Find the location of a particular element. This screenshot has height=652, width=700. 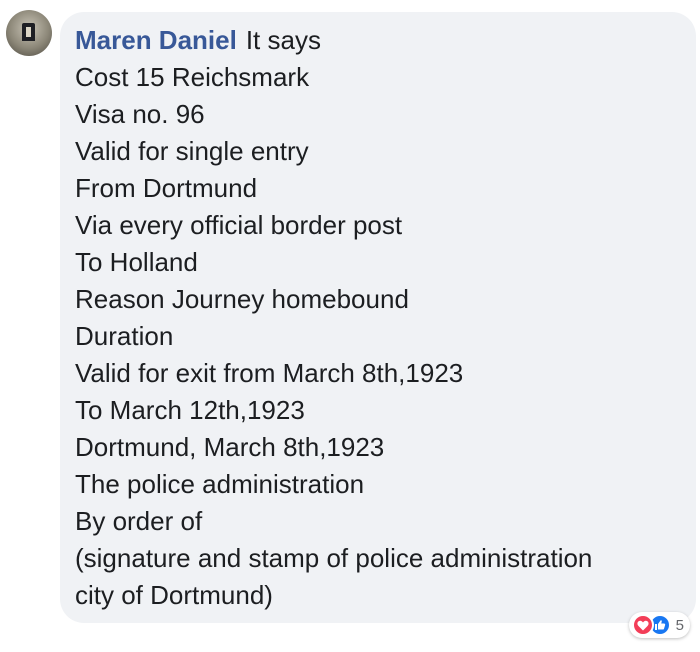

reaction-count: 5 is located at coordinates (679, 625).